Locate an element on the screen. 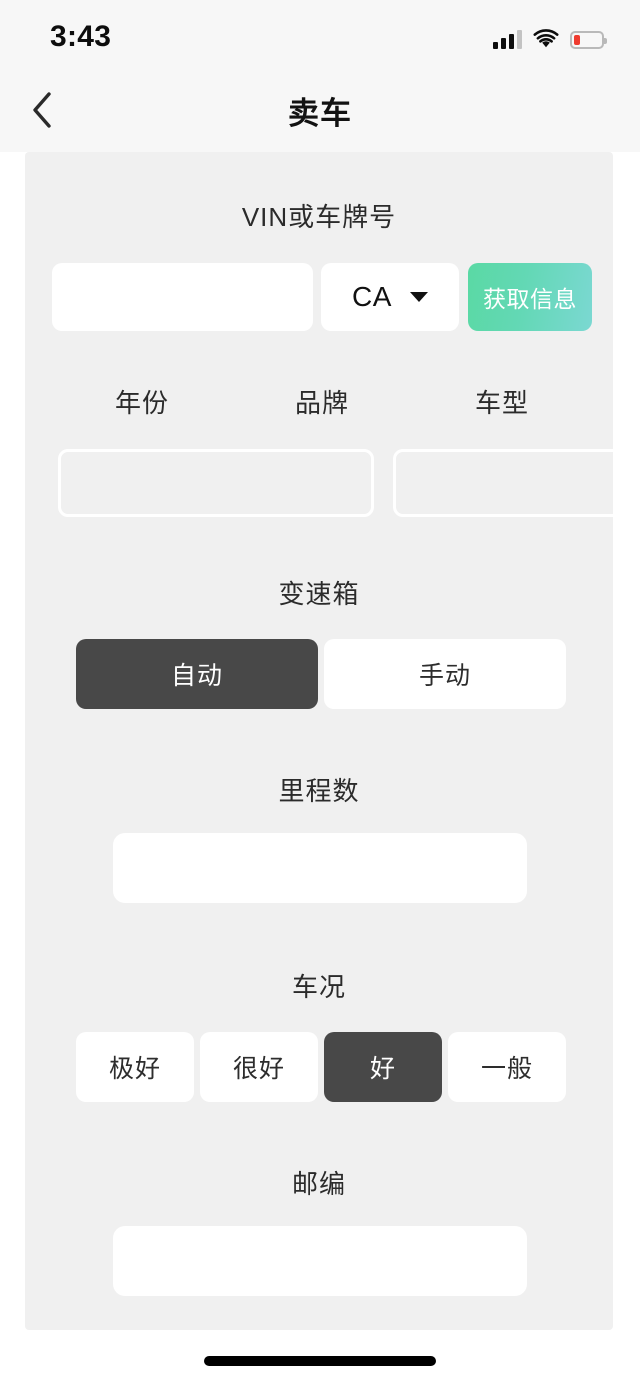 This screenshot has width=640, height=1386. brand-label: 品牌 is located at coordinates (321, 403).